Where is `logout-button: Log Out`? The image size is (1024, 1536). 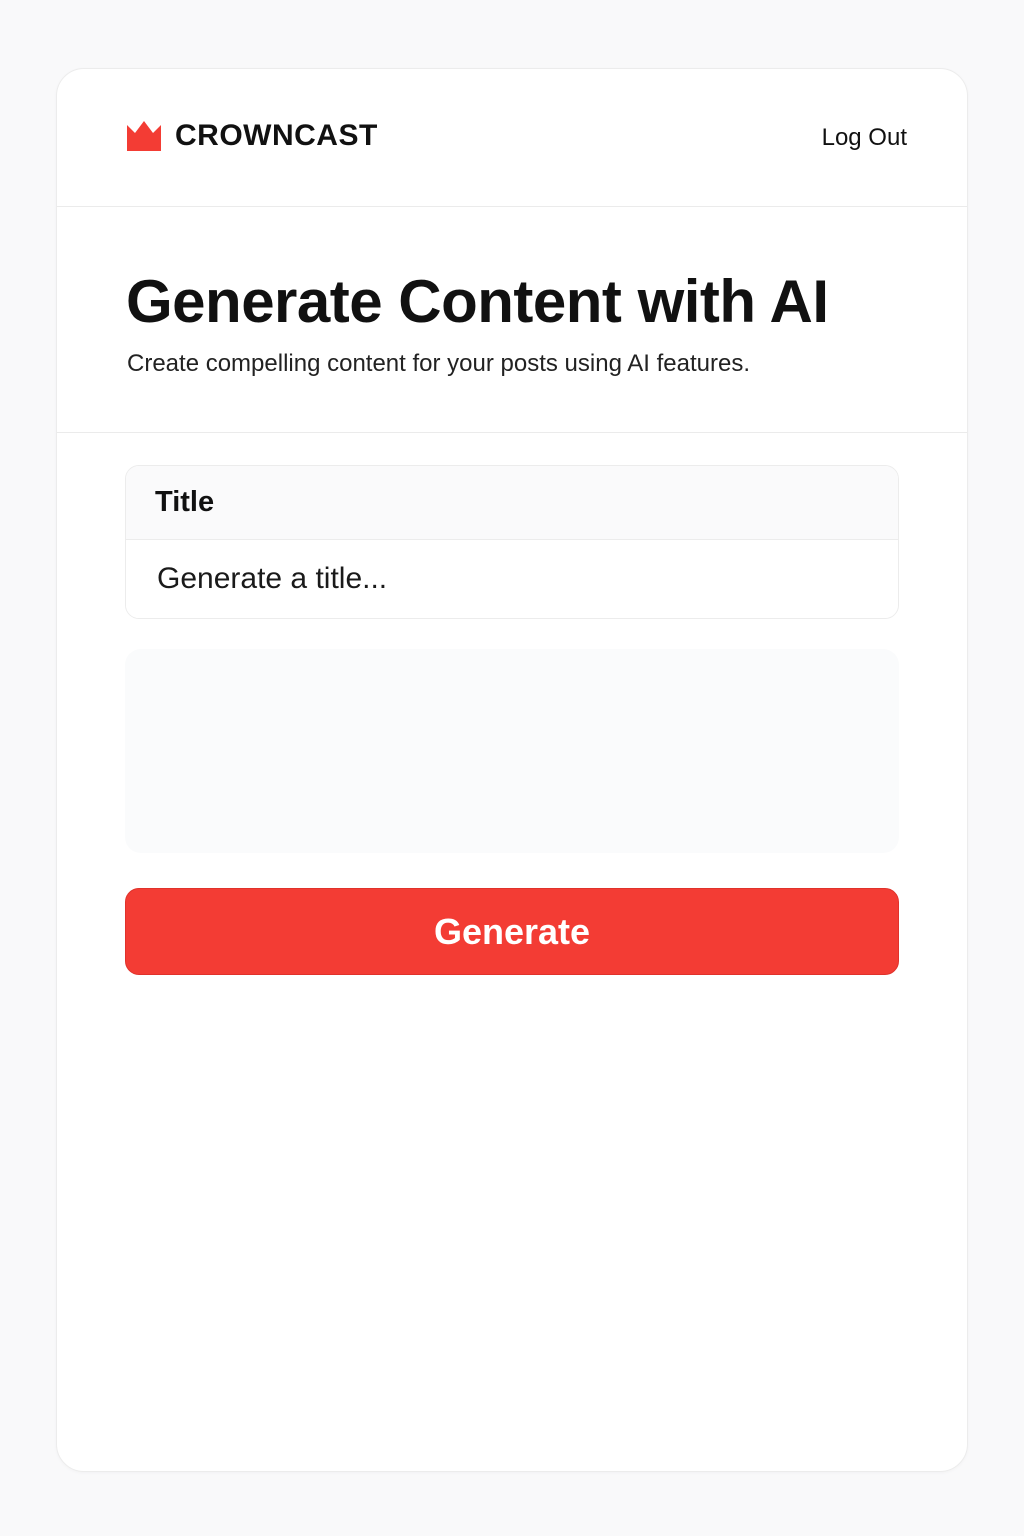
logout-button: Log Out is located at coordinates (864, 138).